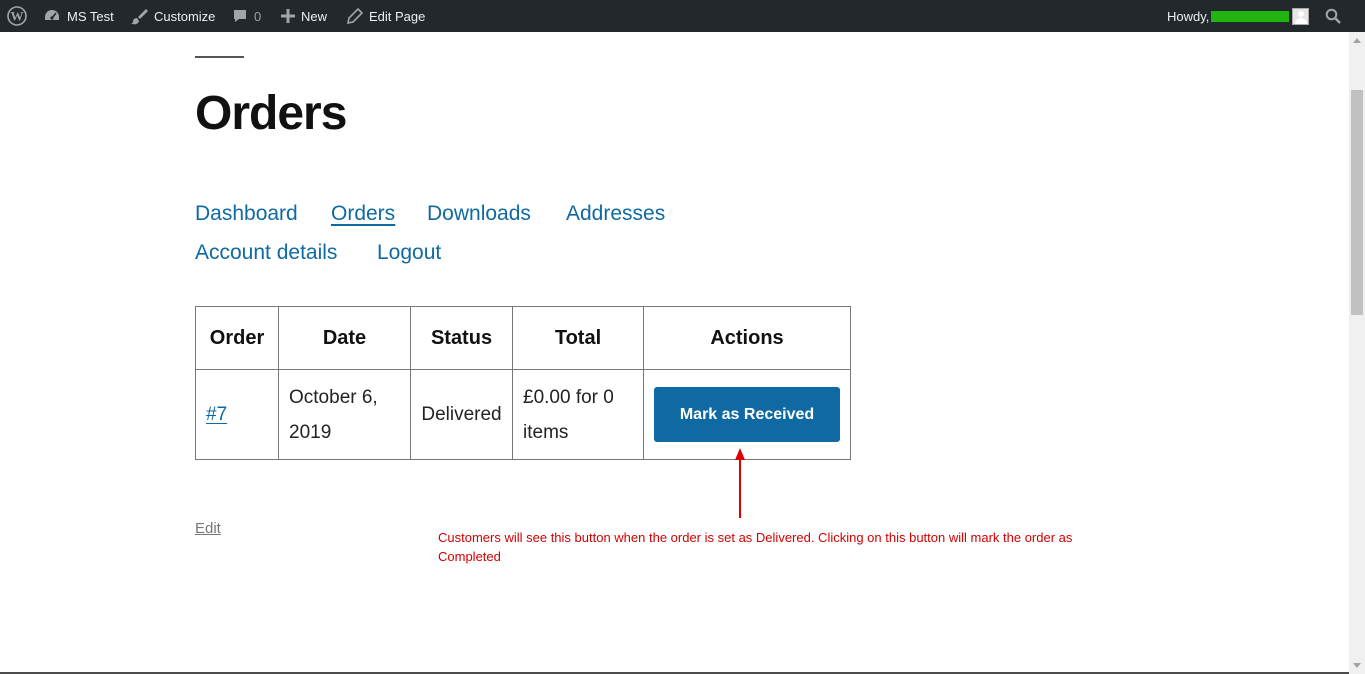 This screenshot has height=674, width=1365. I want to click on wordpress-logo-button: W, so click(18, 16).